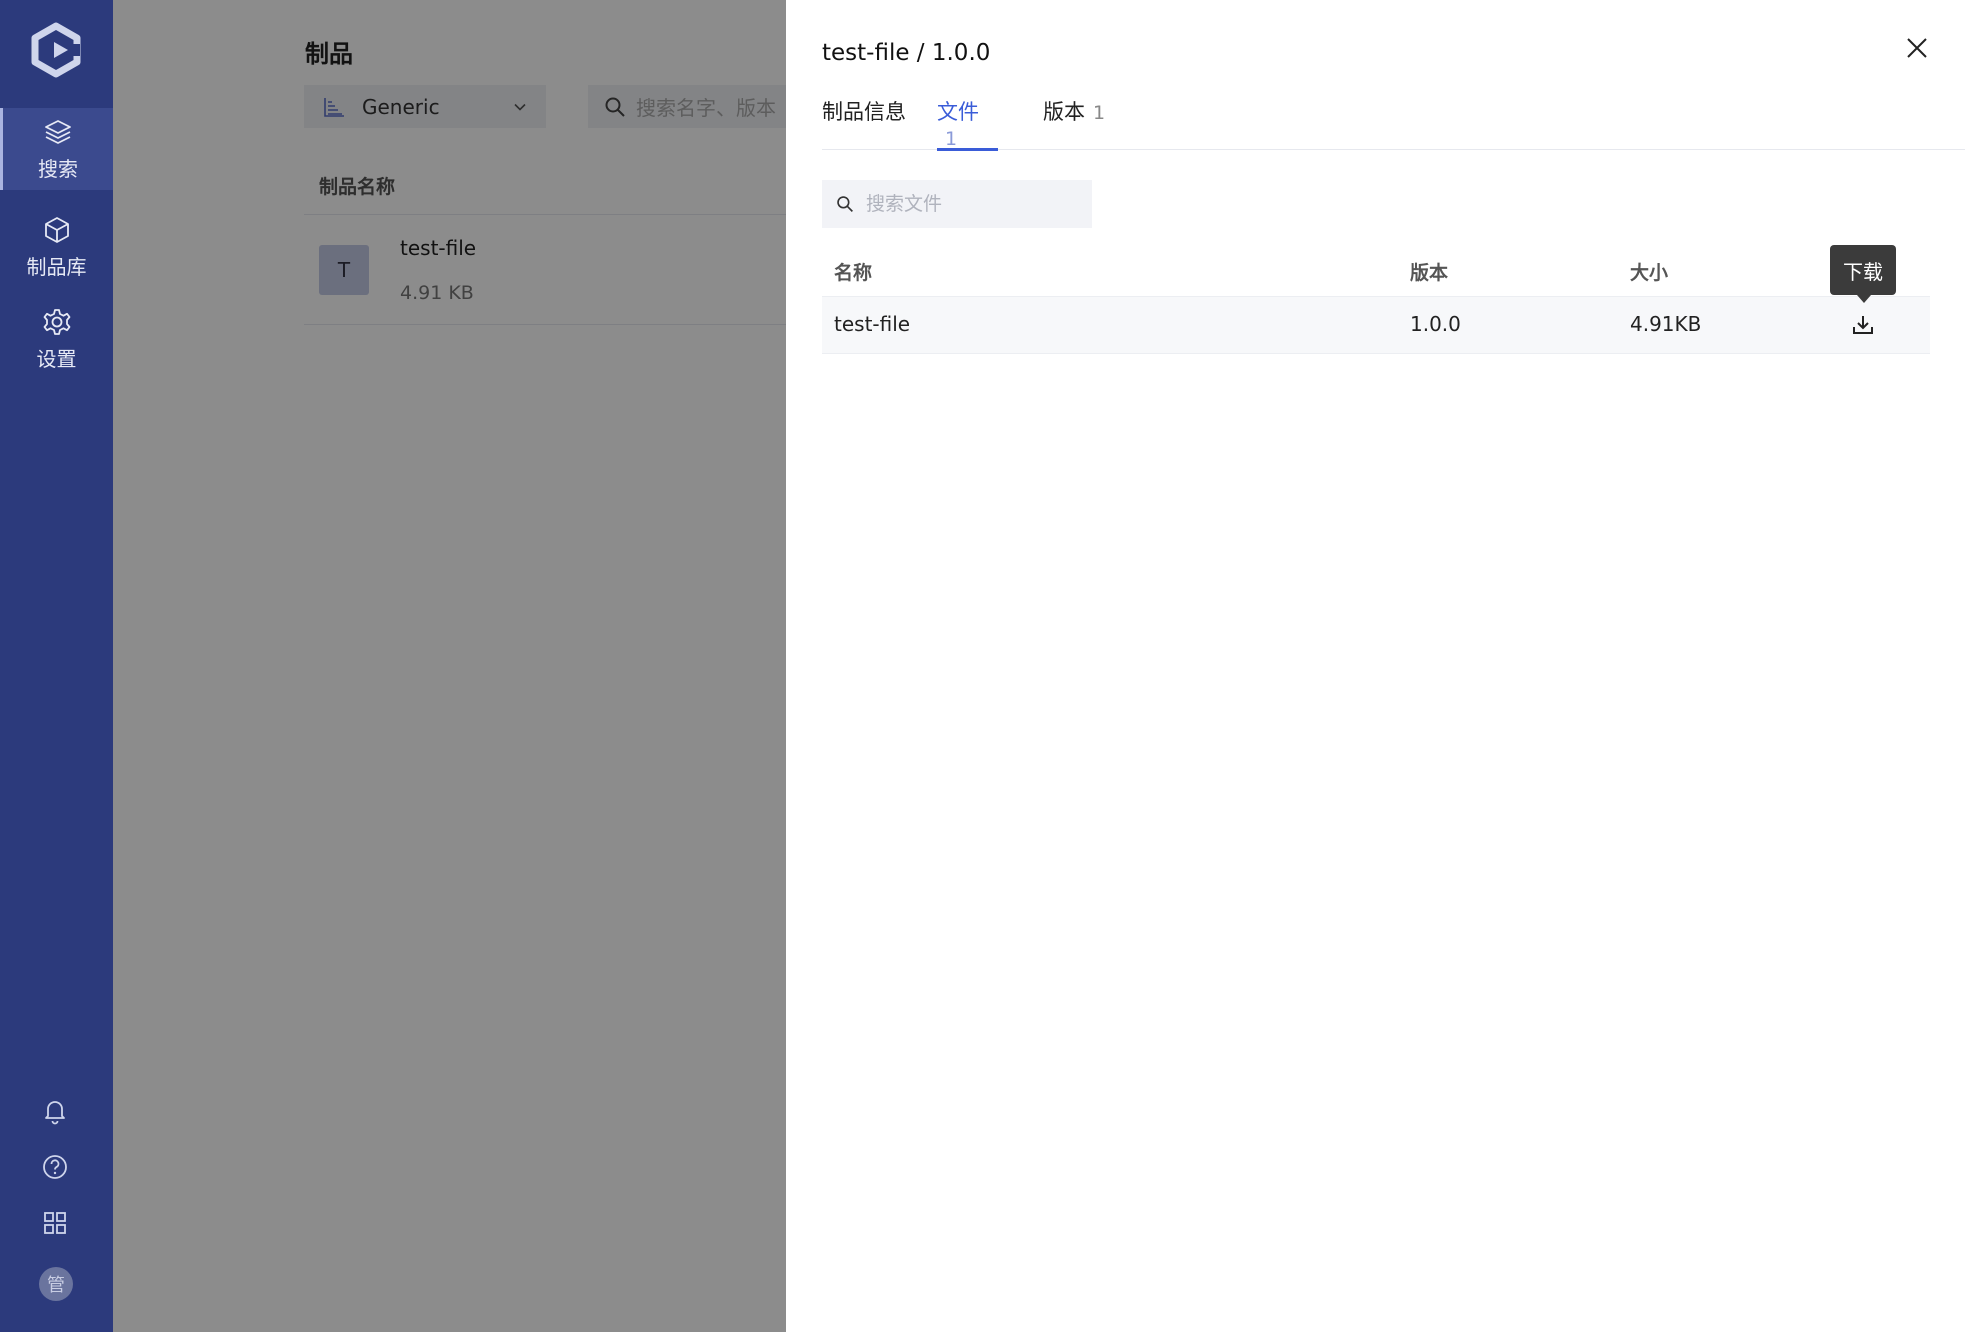 The height and width of the screenshot is (1332, 1965). I want to click on sidebar-item-search: 搜索, so click(56, 149).